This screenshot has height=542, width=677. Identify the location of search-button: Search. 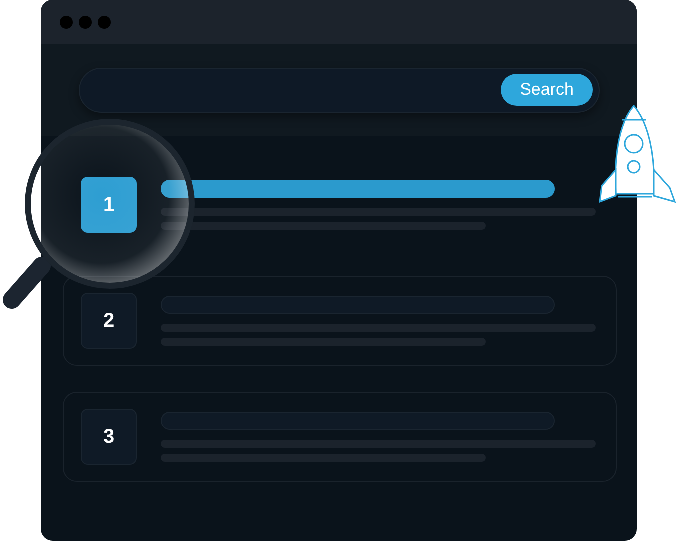
(547, 90).